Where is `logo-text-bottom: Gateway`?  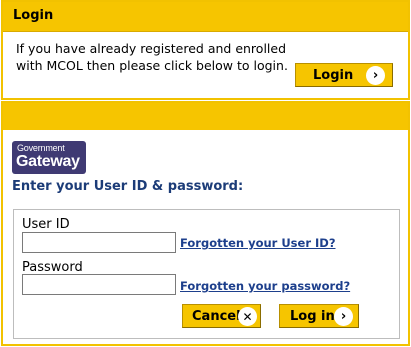
logo-text-bottom: Gateway is located at coordinates (48, 161).